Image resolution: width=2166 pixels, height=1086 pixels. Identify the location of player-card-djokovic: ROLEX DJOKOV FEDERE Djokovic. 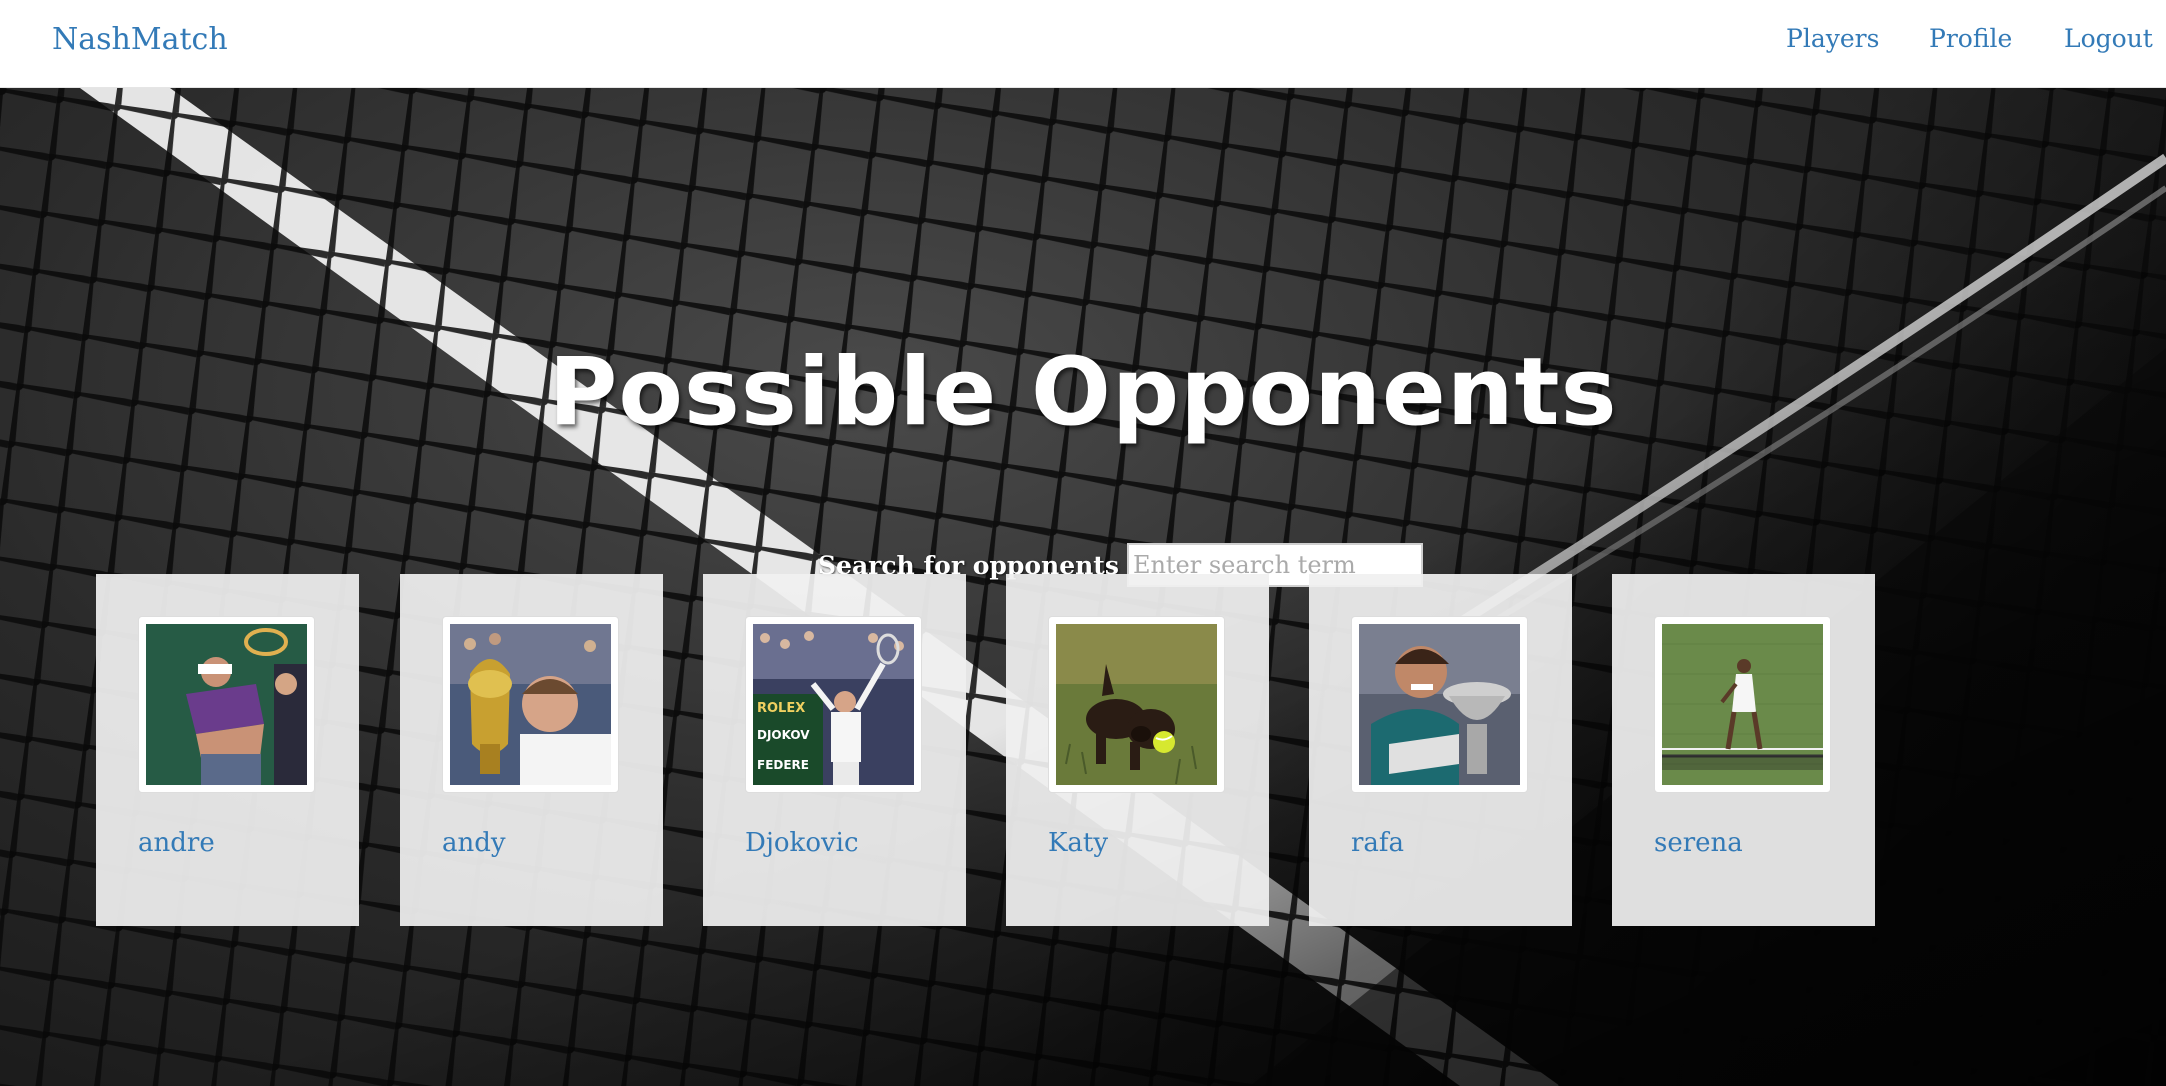
(834, 750).